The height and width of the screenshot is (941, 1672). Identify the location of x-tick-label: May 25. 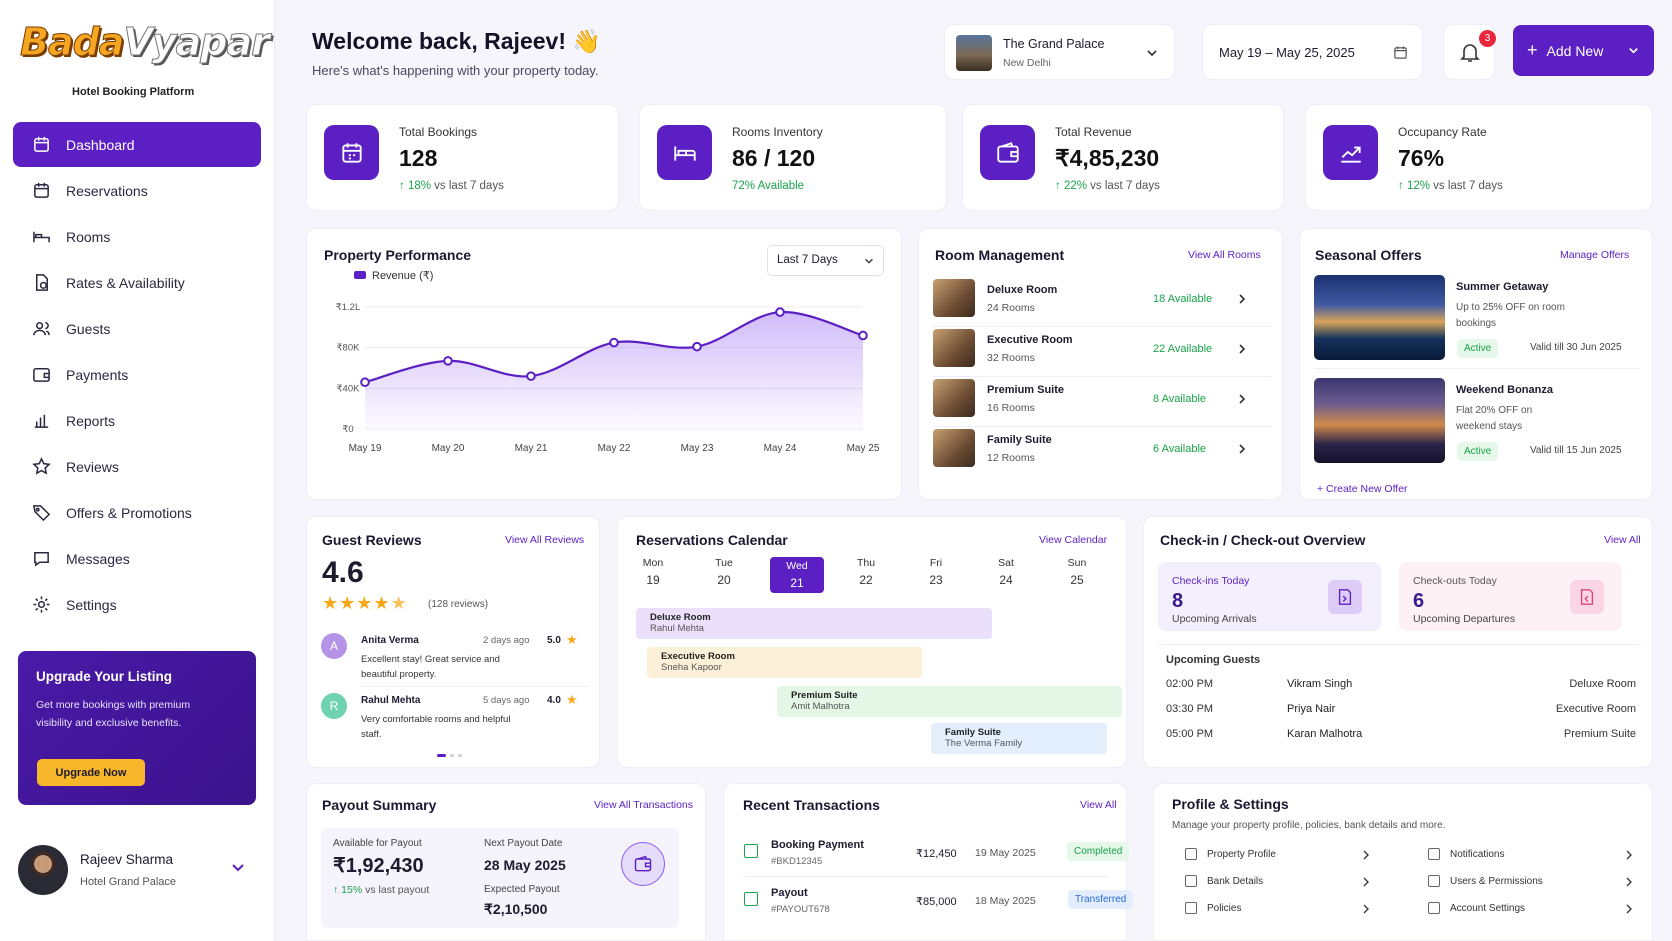
(863, 448).